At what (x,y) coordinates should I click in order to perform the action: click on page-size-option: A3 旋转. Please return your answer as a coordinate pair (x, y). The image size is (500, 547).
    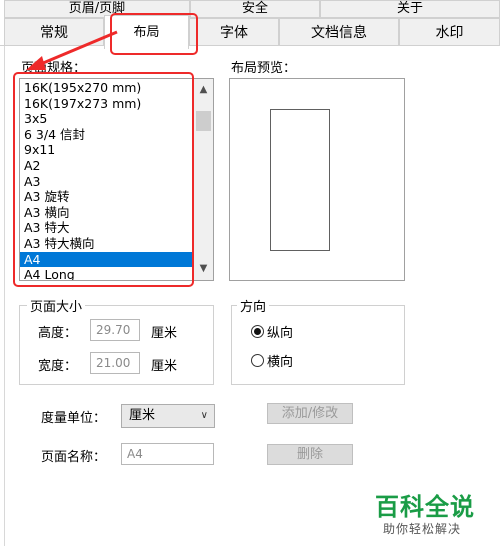
    Looking at the image, I should click on (106, 197).